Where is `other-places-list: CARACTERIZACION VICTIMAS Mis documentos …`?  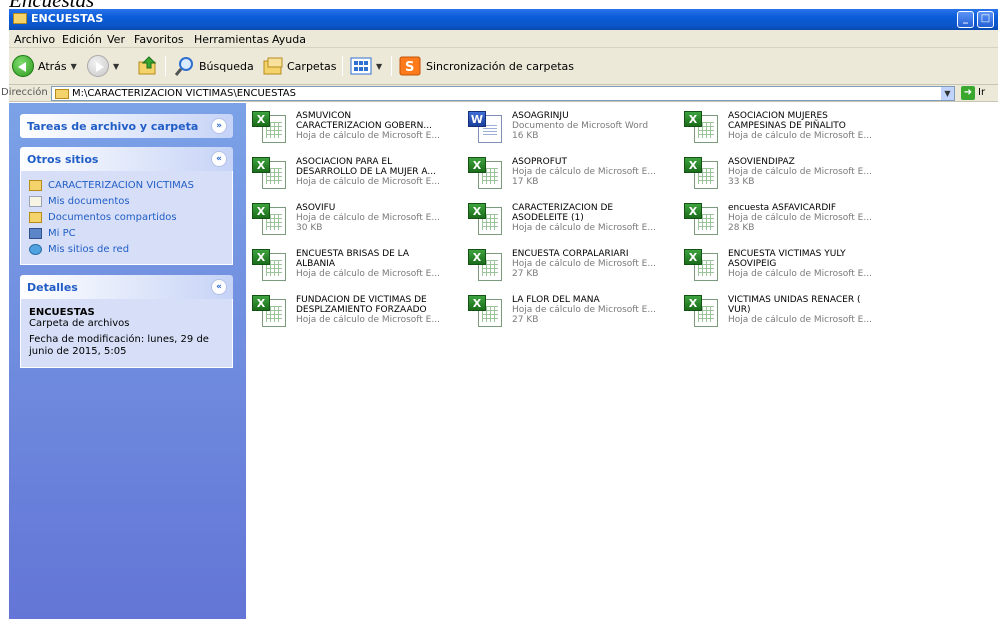 other-places-list: CARACTERIZACION VICTIMAS Mis documentos … is located at coordinates (126, 218).